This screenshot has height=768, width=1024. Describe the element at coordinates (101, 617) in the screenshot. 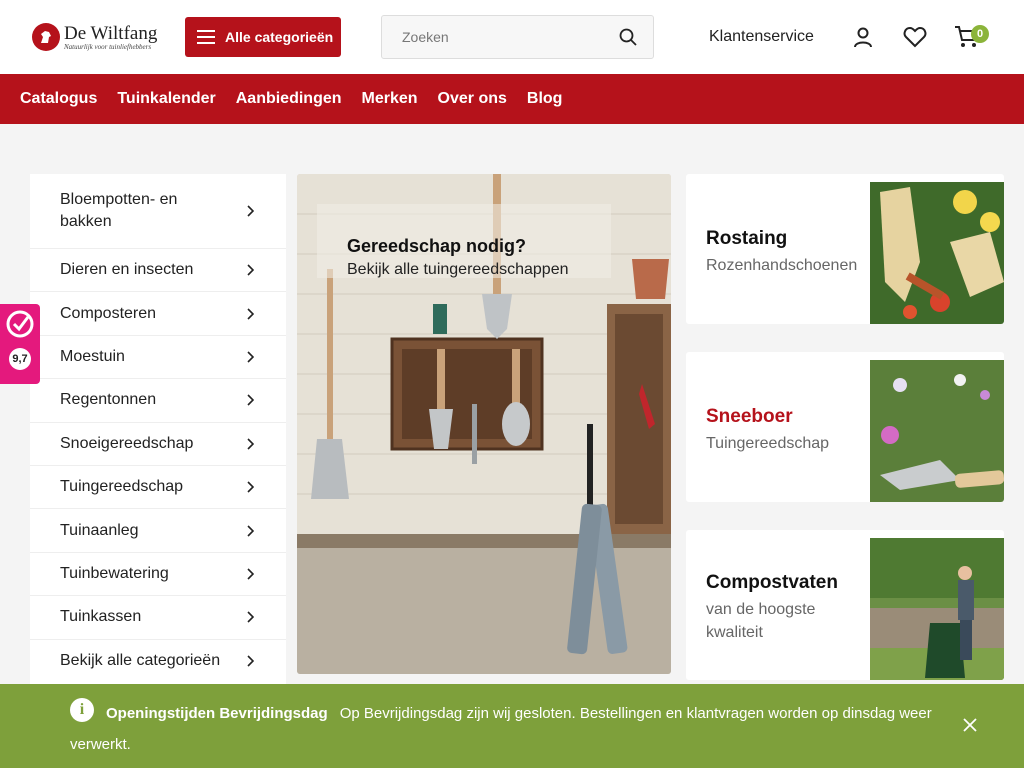

I see `sidebar-item-label: Tuinkassen` at that location.